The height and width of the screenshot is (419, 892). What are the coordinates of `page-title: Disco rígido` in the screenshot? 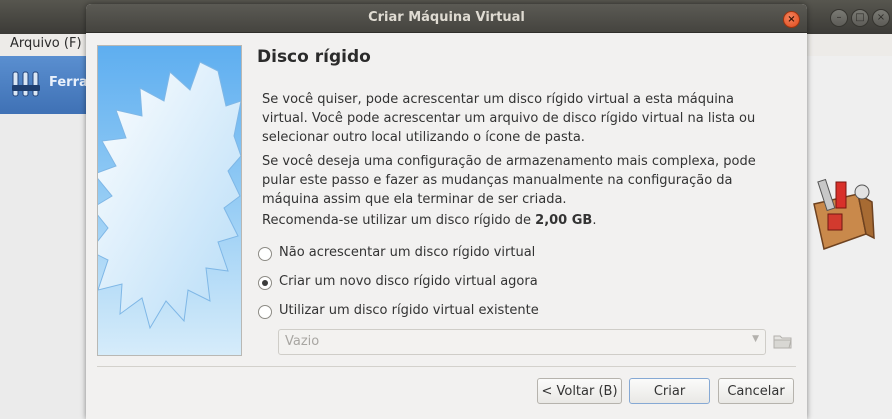 It's located at (314, 57).